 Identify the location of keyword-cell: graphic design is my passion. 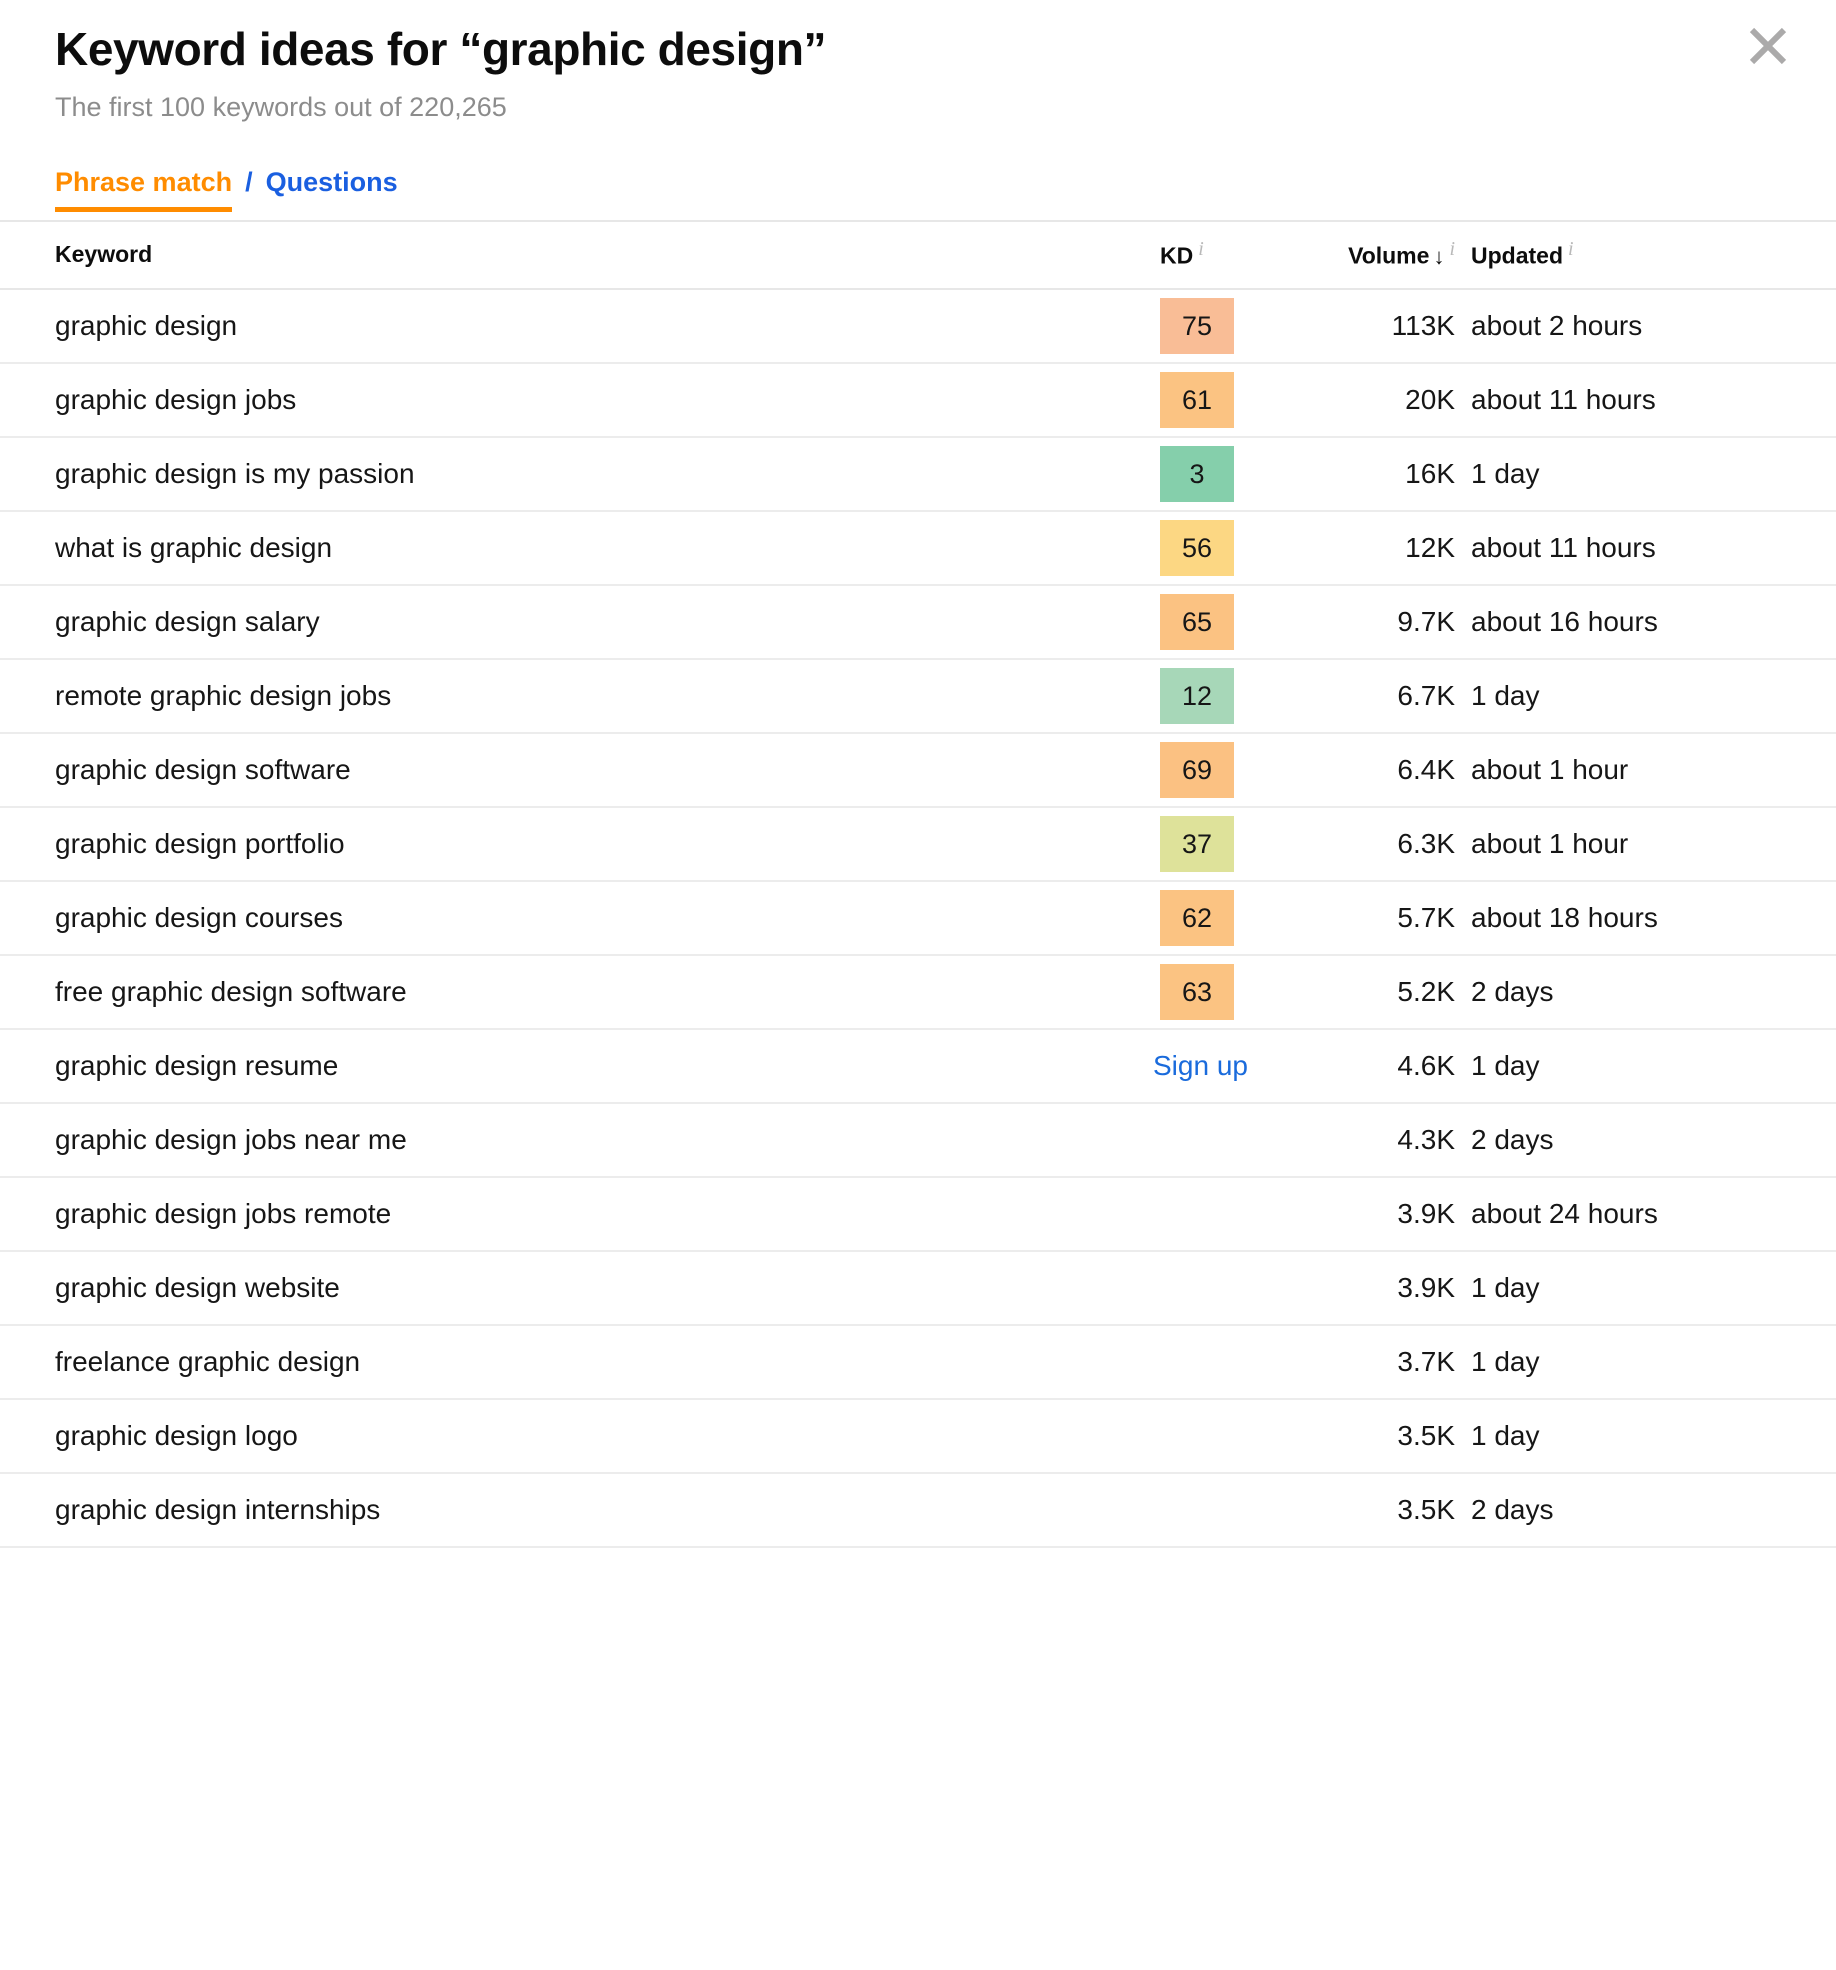
(575, 475).